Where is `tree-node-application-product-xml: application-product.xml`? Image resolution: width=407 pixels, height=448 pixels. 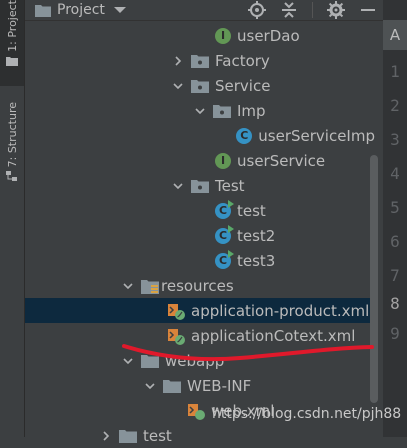 tree-node-application-product-xml: application-product.xml is located at coordinates (200, 310).